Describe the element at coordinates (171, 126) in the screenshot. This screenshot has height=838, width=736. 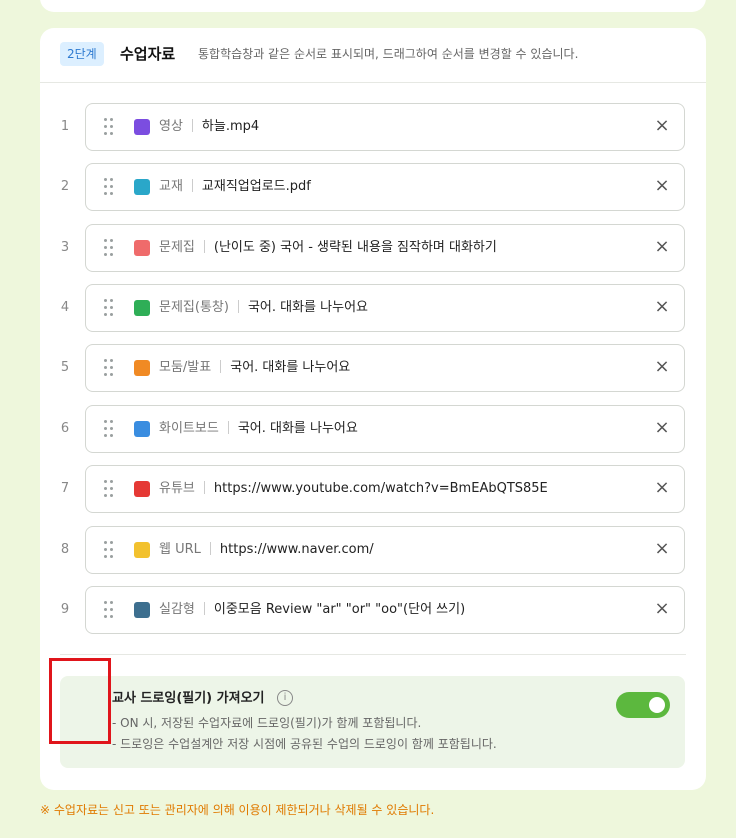
I see `material-type: 영상` at that location.